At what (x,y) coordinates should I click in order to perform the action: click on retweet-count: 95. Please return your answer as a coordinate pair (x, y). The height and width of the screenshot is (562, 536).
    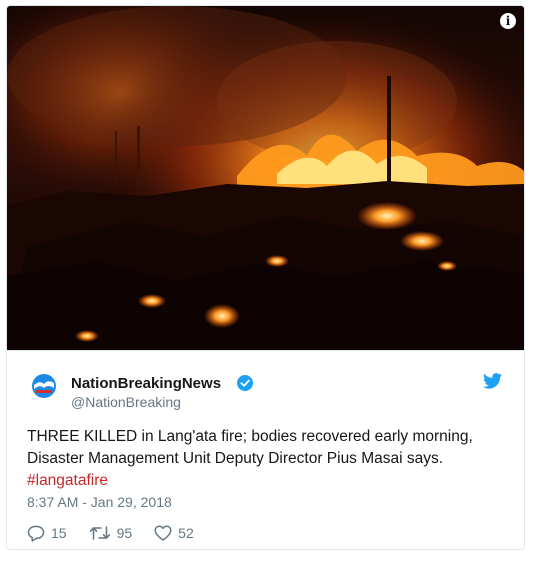
    Looking at the image, I should click on (124, 533).